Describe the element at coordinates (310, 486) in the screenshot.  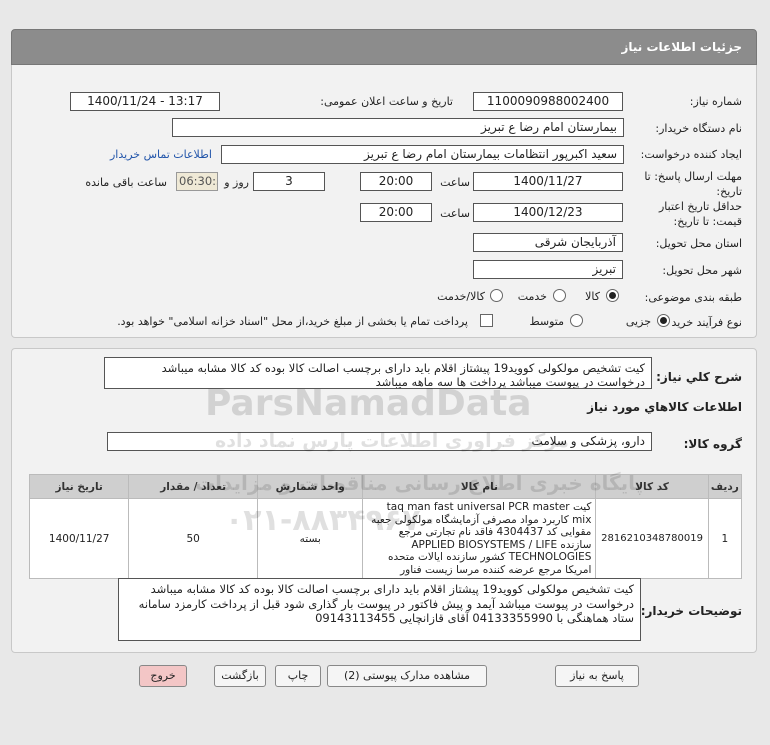
I see `col-unit: واحد شمارش` at that location.